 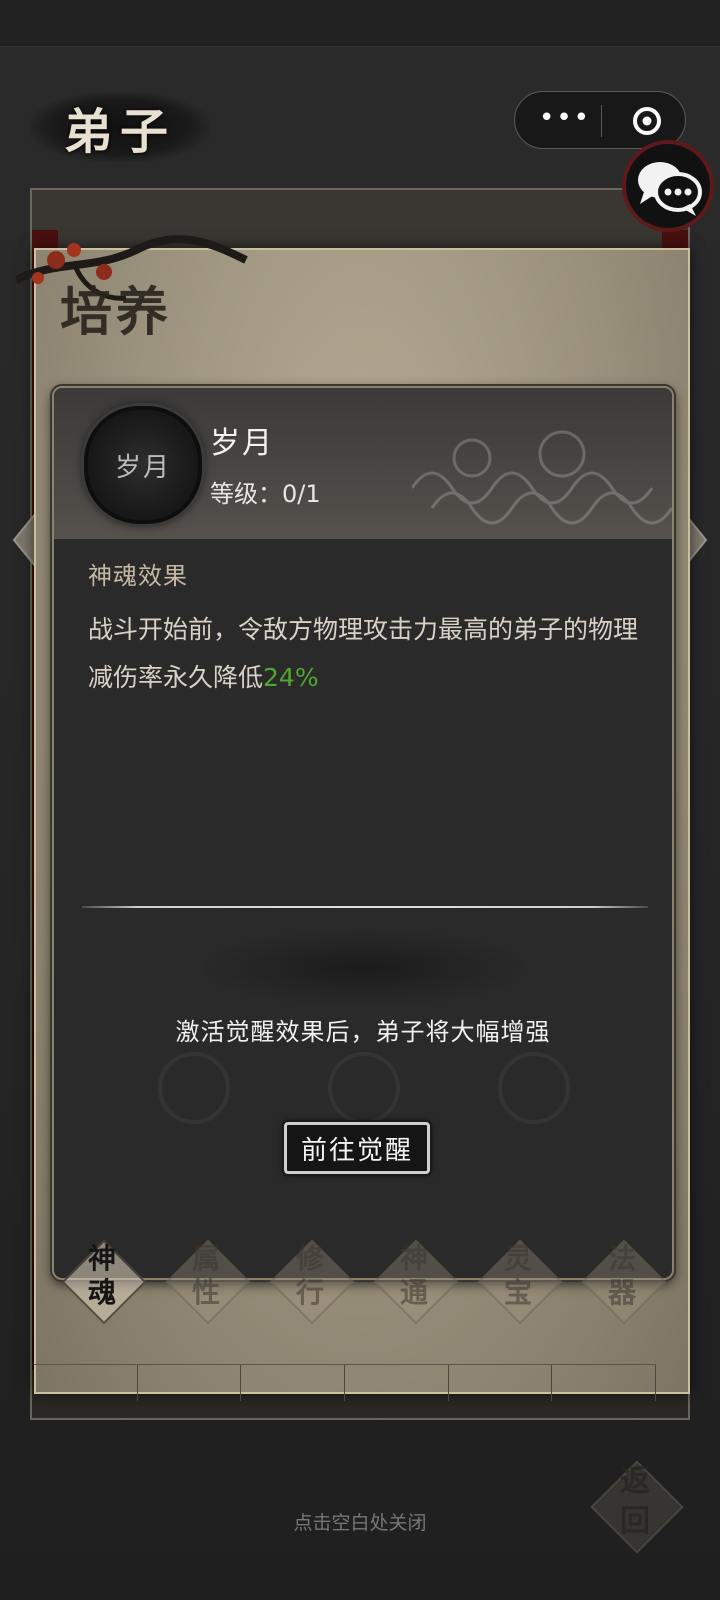 I want to click on soul-card-header: 岁月 岁月 等级：0/1, so click(x=363, y=463).